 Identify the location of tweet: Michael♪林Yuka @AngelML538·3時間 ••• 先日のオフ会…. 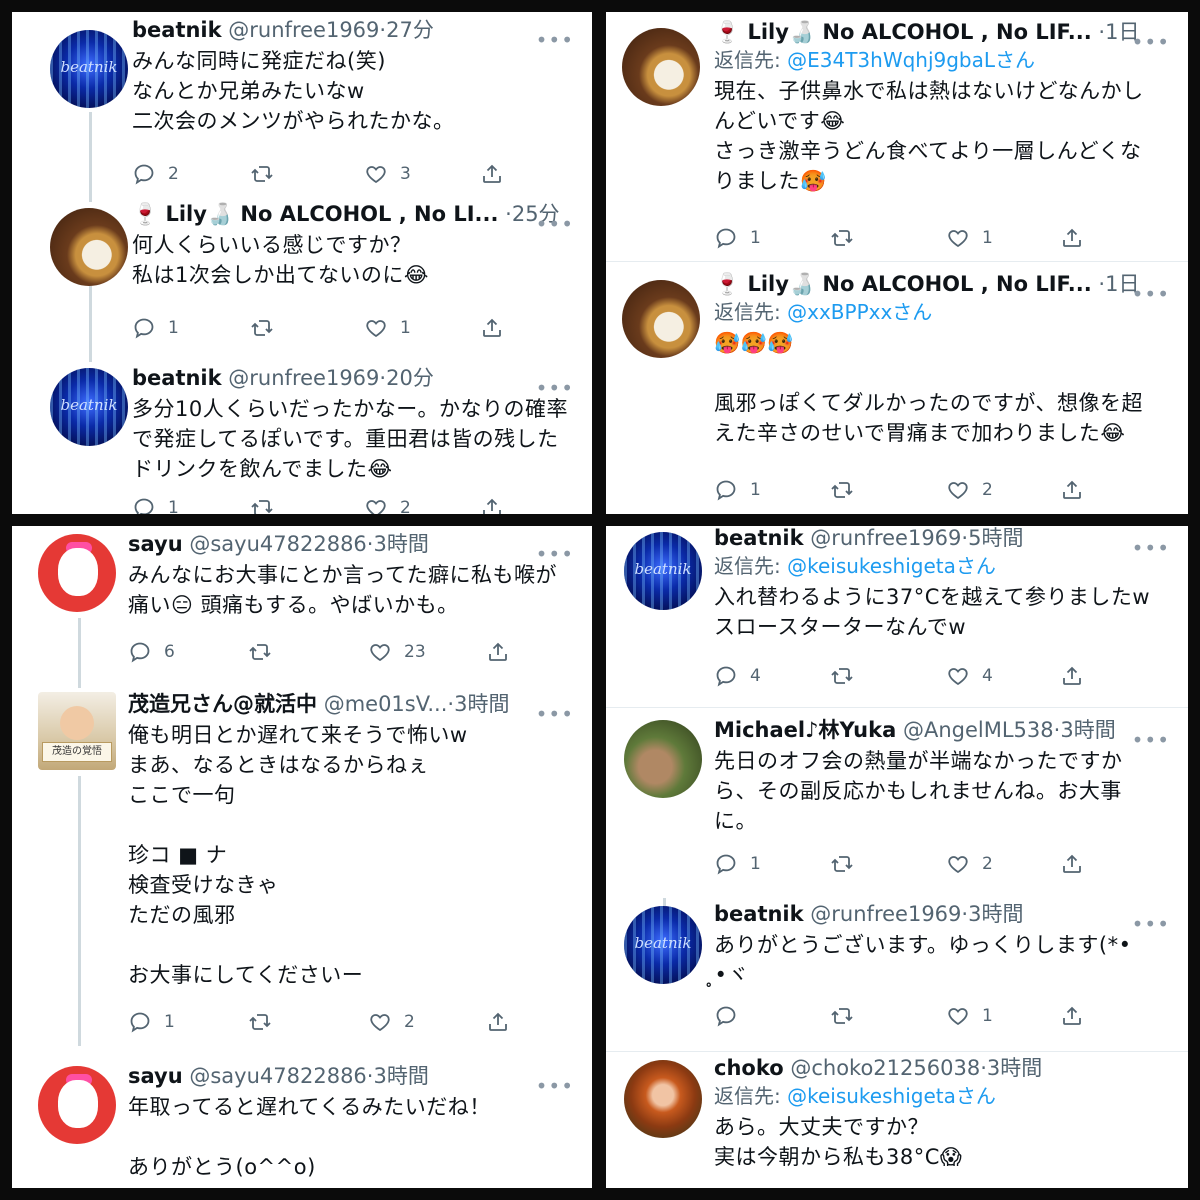
(897, 802).